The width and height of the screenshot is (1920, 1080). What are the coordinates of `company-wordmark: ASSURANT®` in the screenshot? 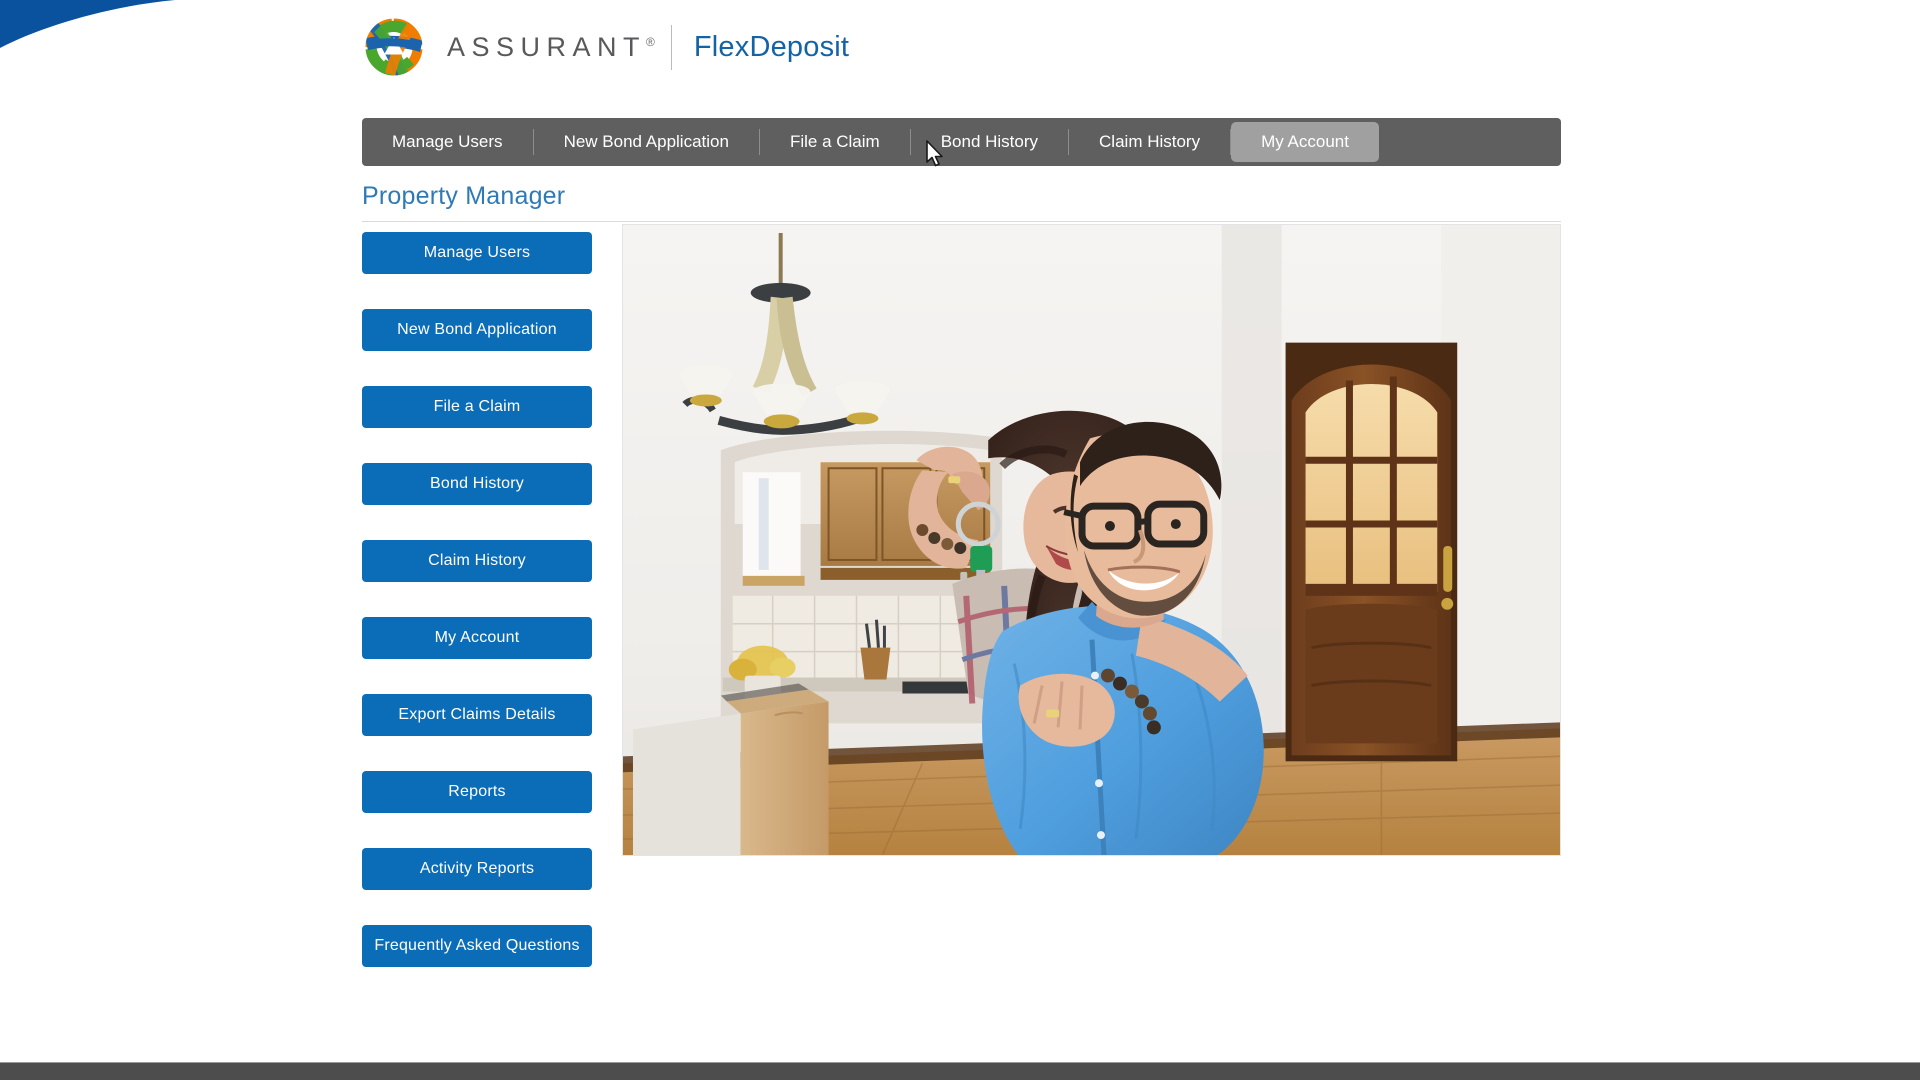 It's located at (551, 47).